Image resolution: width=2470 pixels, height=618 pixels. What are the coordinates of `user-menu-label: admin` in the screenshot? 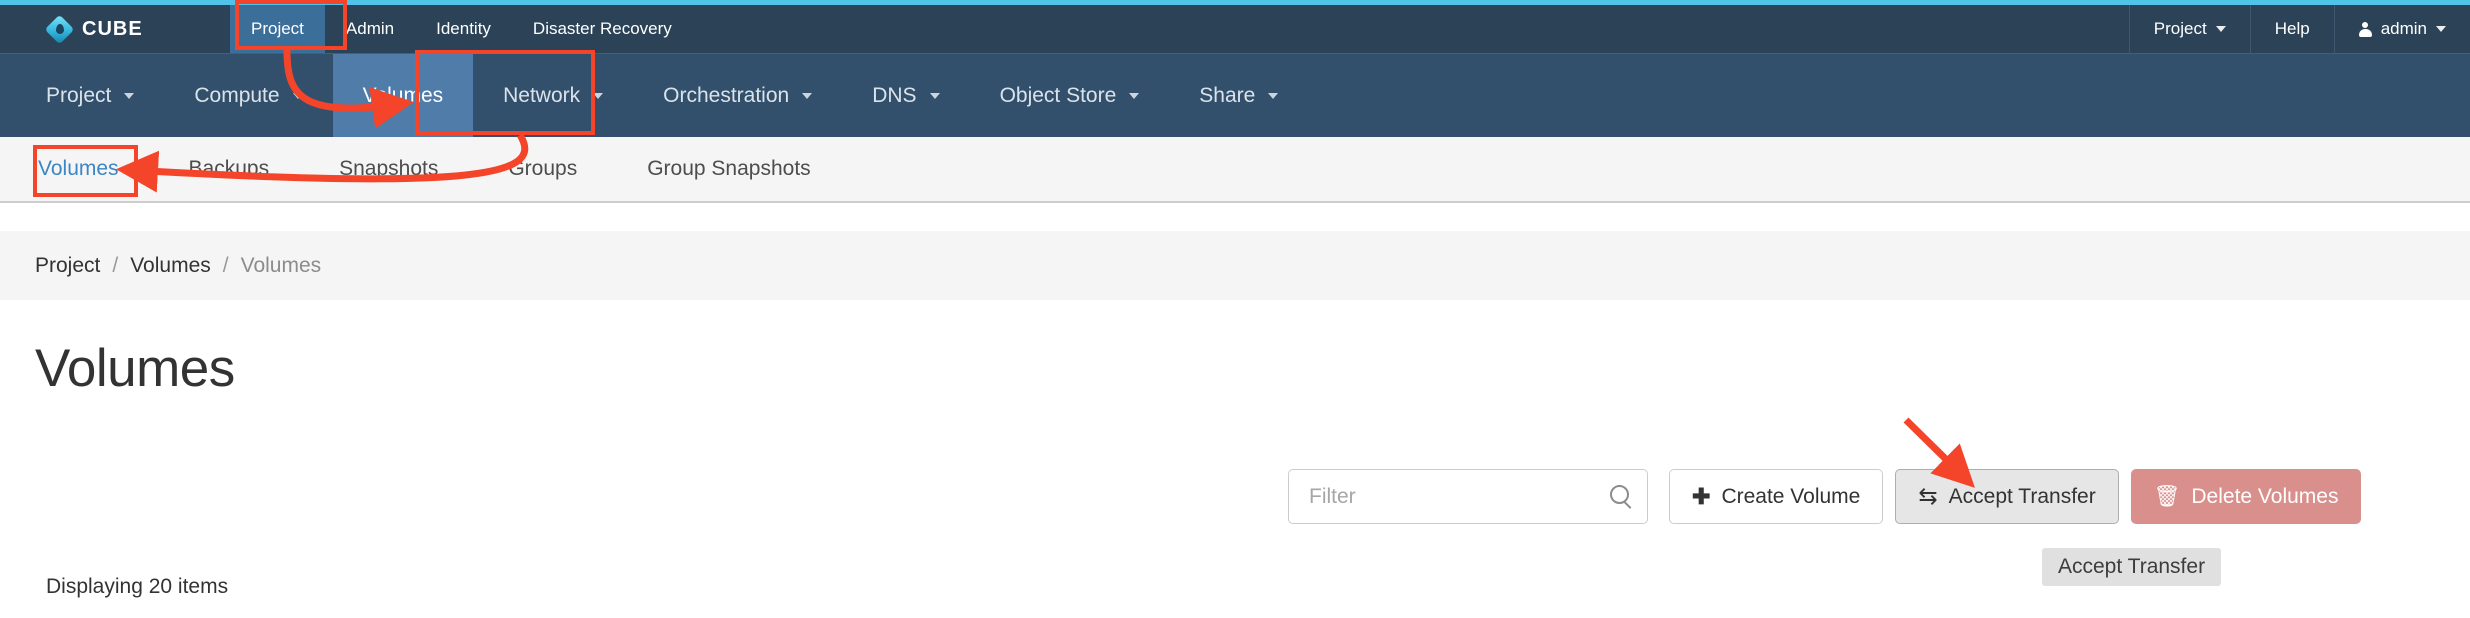 It's located at (2403, 28).